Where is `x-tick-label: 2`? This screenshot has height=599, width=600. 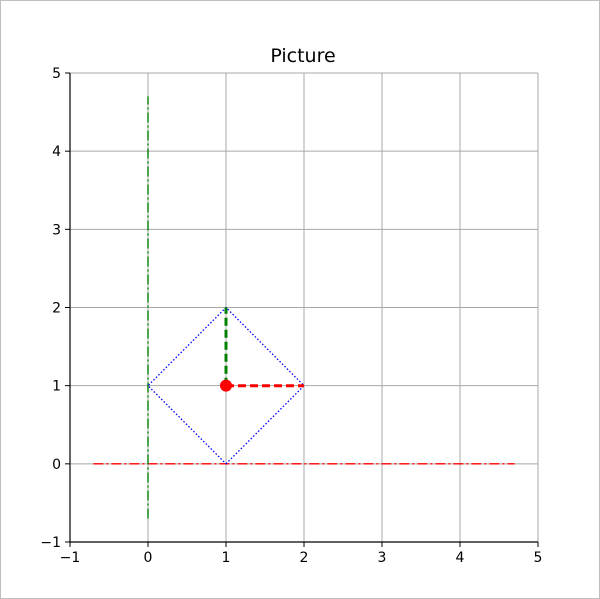
x-tick-label: 2 is located at coordinates (304, 558).